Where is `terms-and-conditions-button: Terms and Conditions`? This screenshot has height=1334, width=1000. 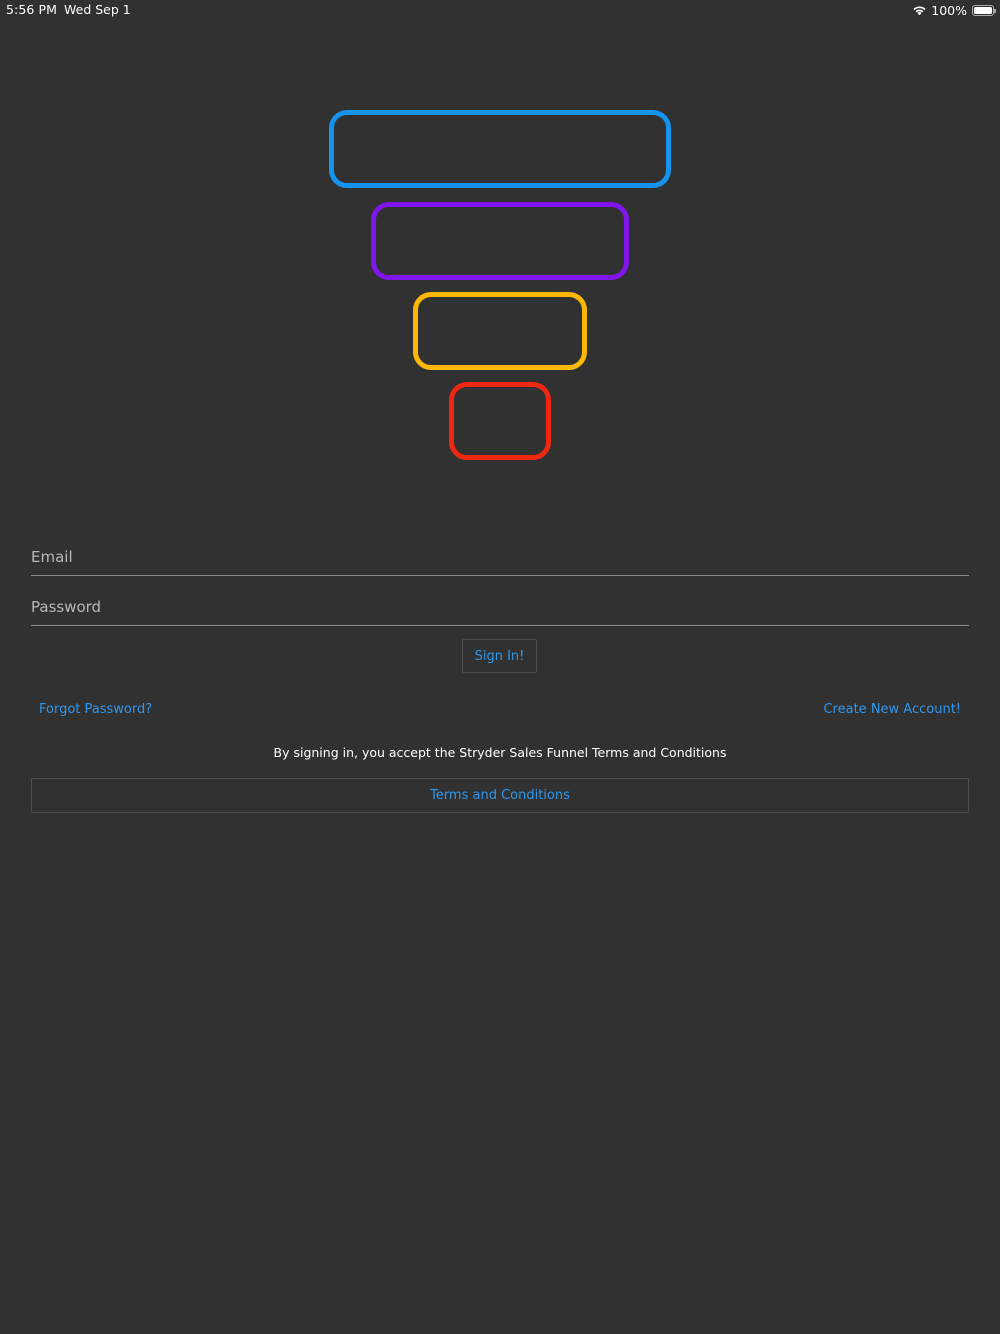
terms-and-conditions-button: Terms and Conditions is located at coordinates (500, 795).